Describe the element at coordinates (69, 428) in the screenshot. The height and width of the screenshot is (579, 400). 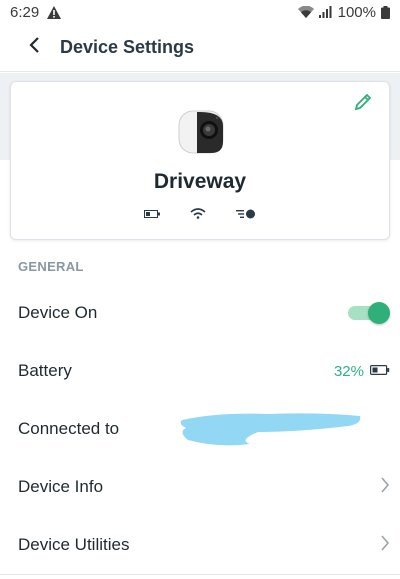
I see `connected-to-label: Connected to` at that location.